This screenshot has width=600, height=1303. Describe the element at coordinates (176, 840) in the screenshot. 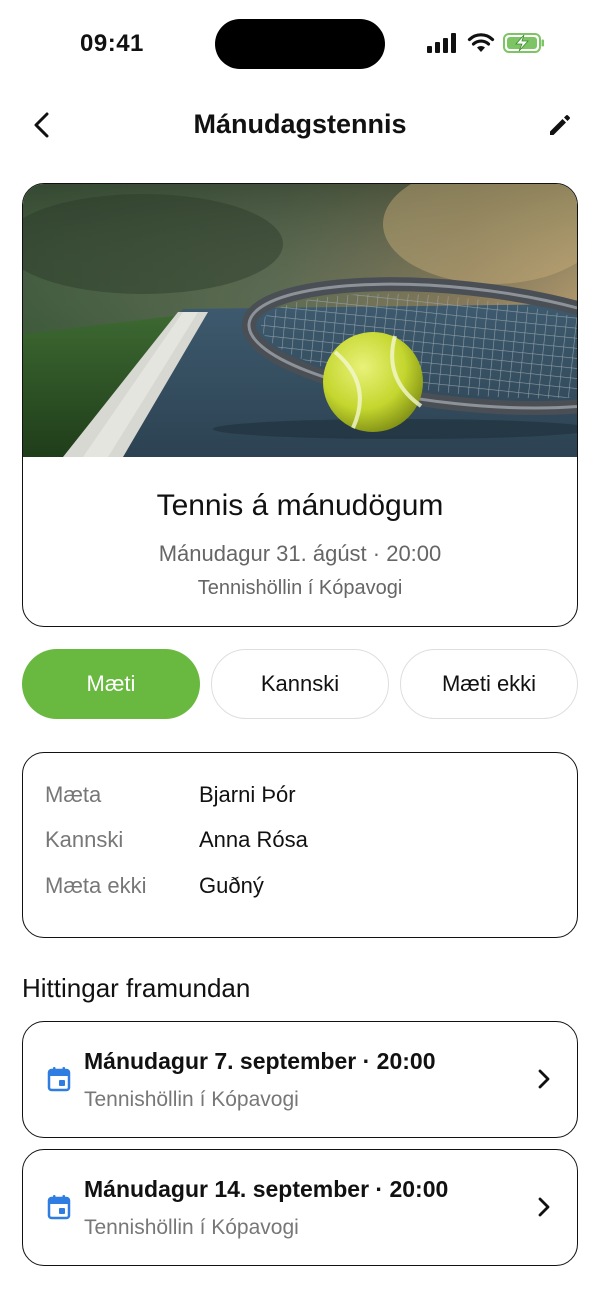

I see `attendance-row-maybe: Kannski Anna Rósa` at that location.